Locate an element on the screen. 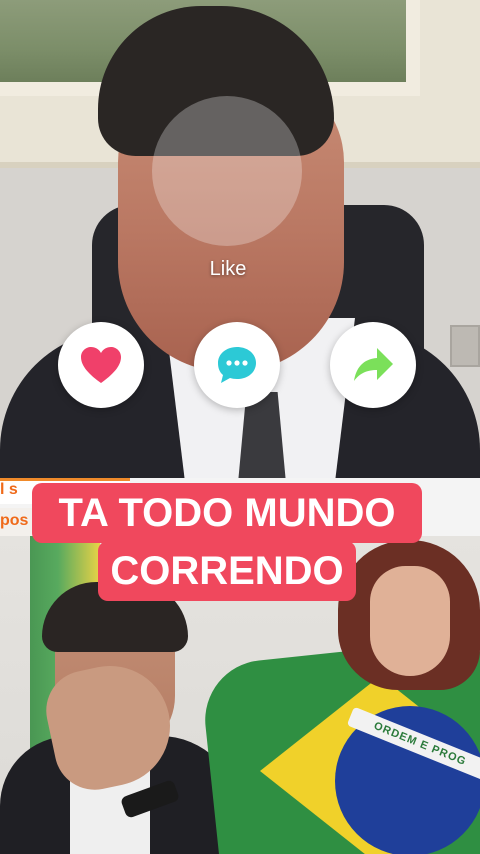  like-indicator-halo is located at coordinates (227, 171).